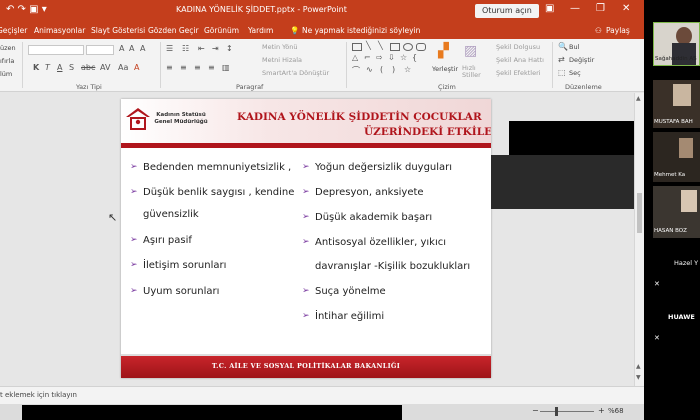 The image size is (700, 420). What do you see at coordinates (89, 87) in the screenshot?
I see `font-group-label: Yazı Tipi` at bounding box center [89, 87].